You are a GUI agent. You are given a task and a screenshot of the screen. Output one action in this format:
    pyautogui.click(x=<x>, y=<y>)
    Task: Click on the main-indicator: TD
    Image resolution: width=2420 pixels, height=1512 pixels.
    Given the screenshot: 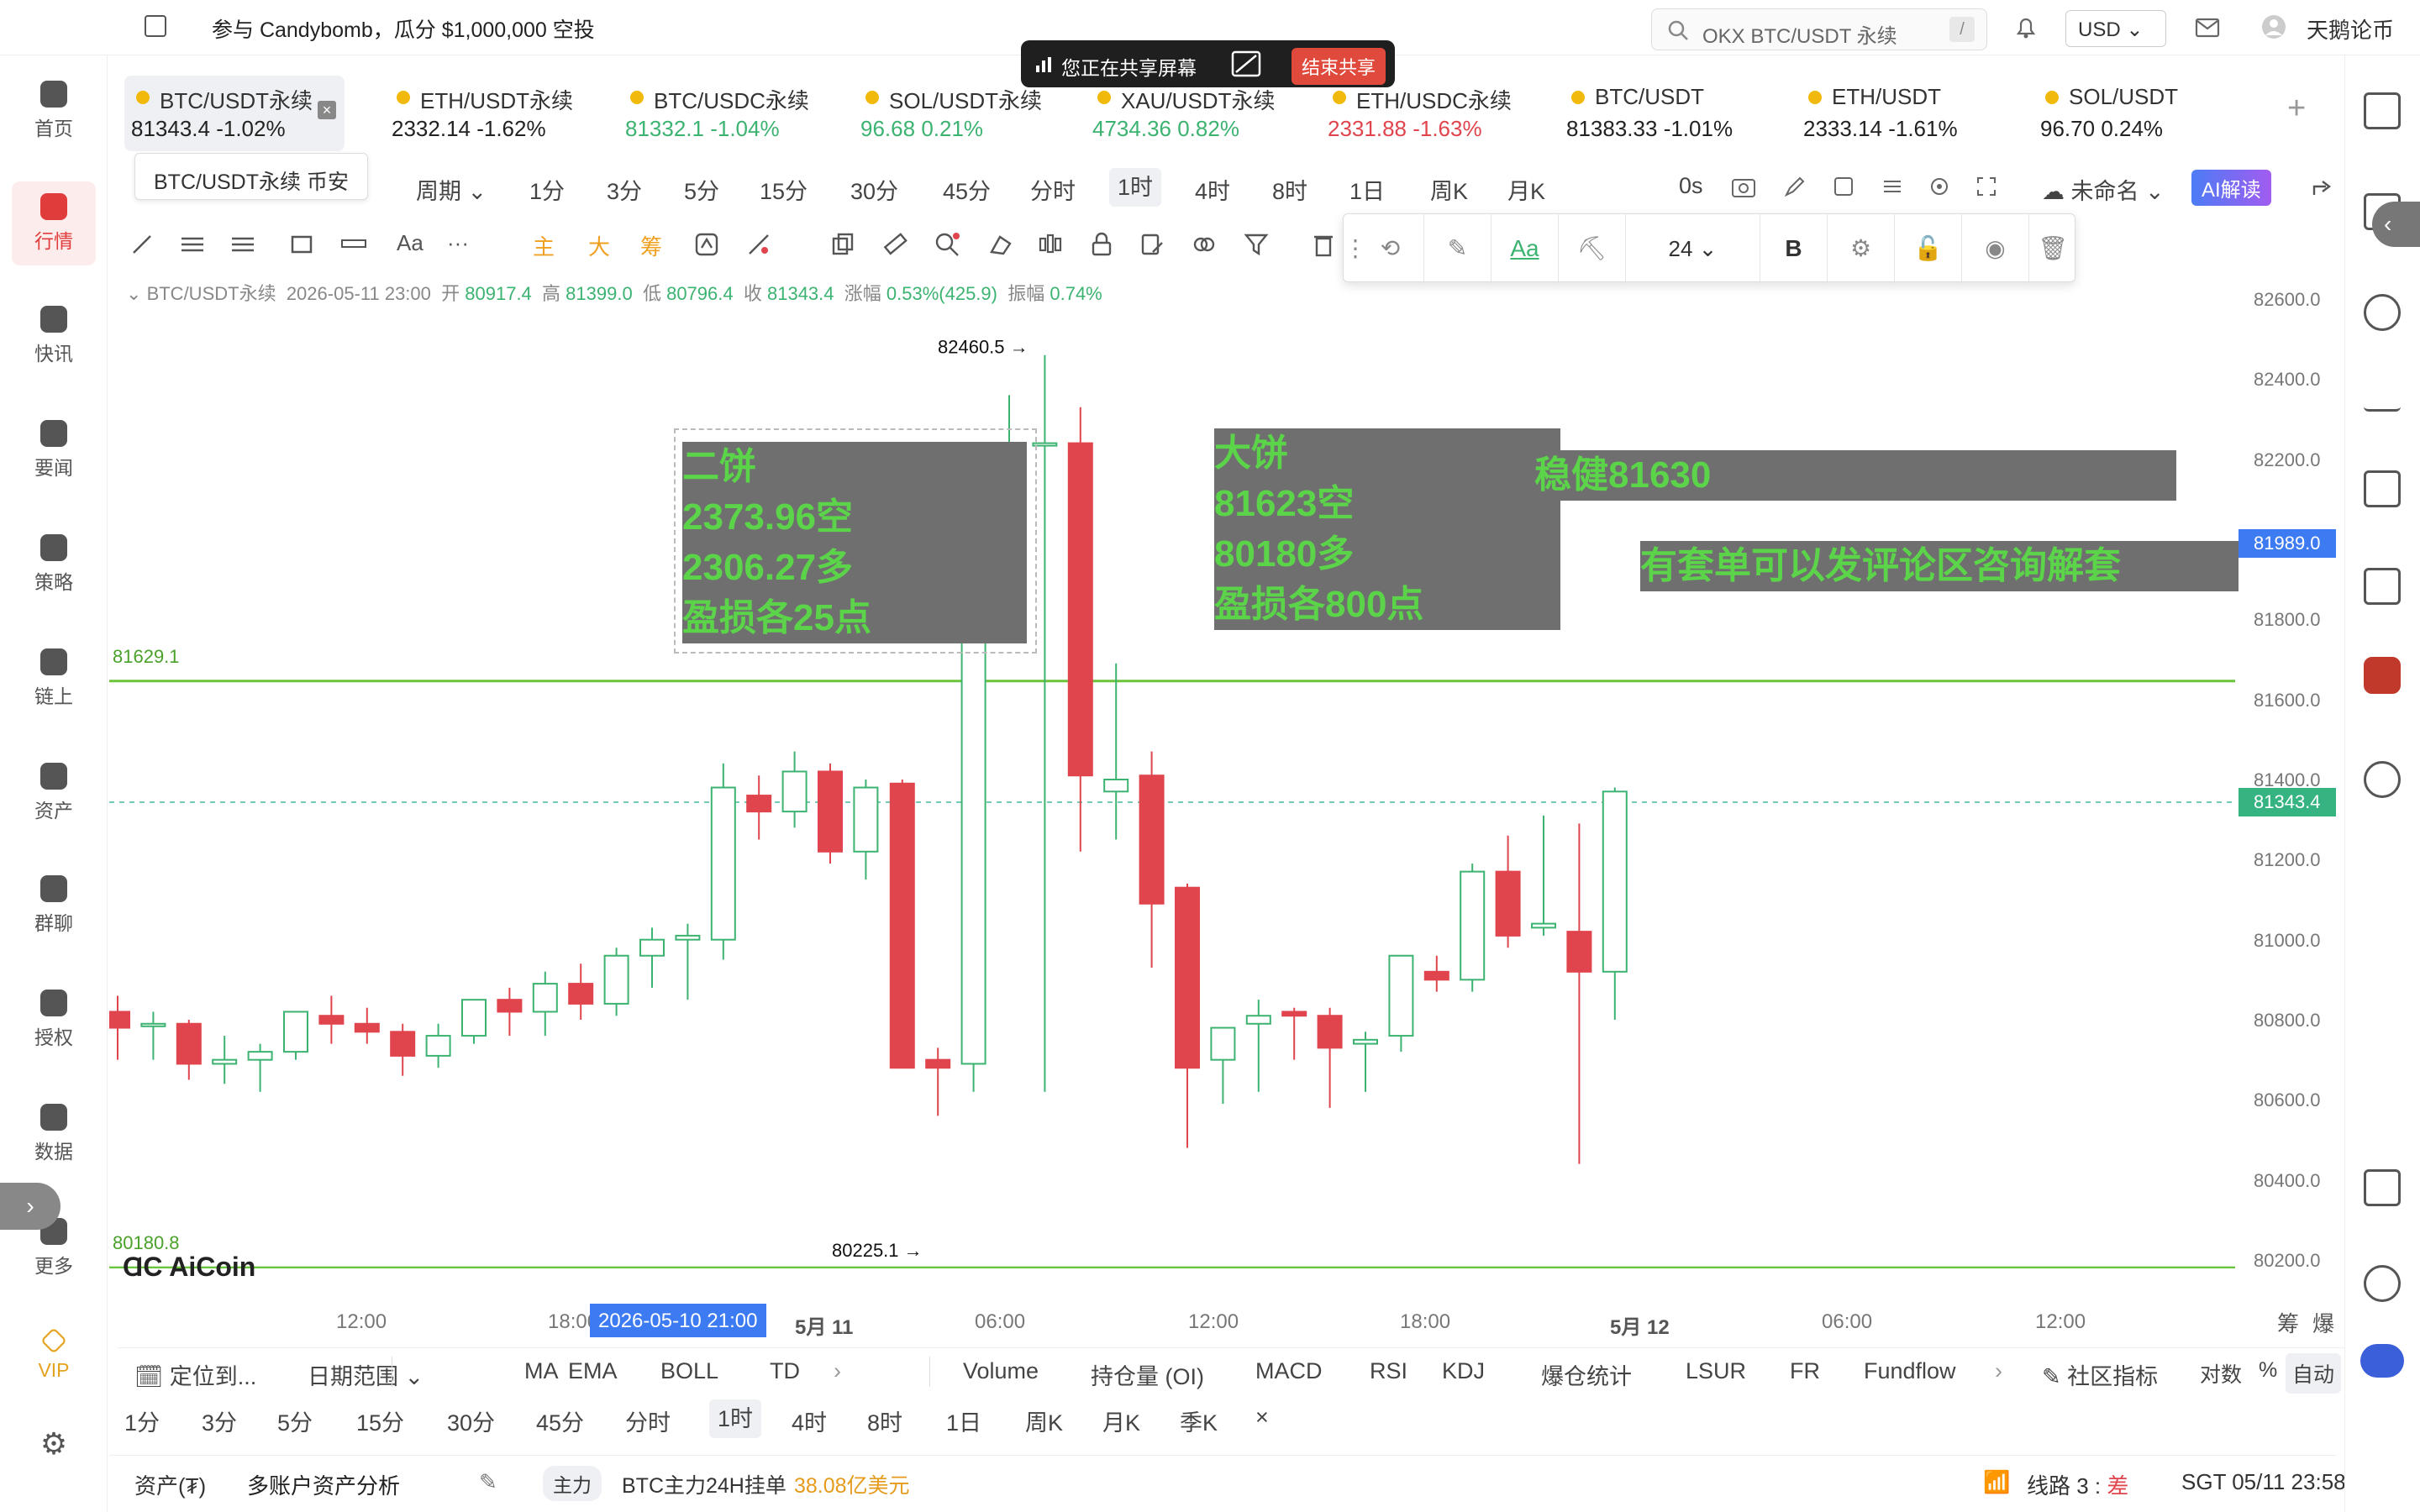 What is the action you would take?
    pyautogui.click(x=785, y=1371)
    